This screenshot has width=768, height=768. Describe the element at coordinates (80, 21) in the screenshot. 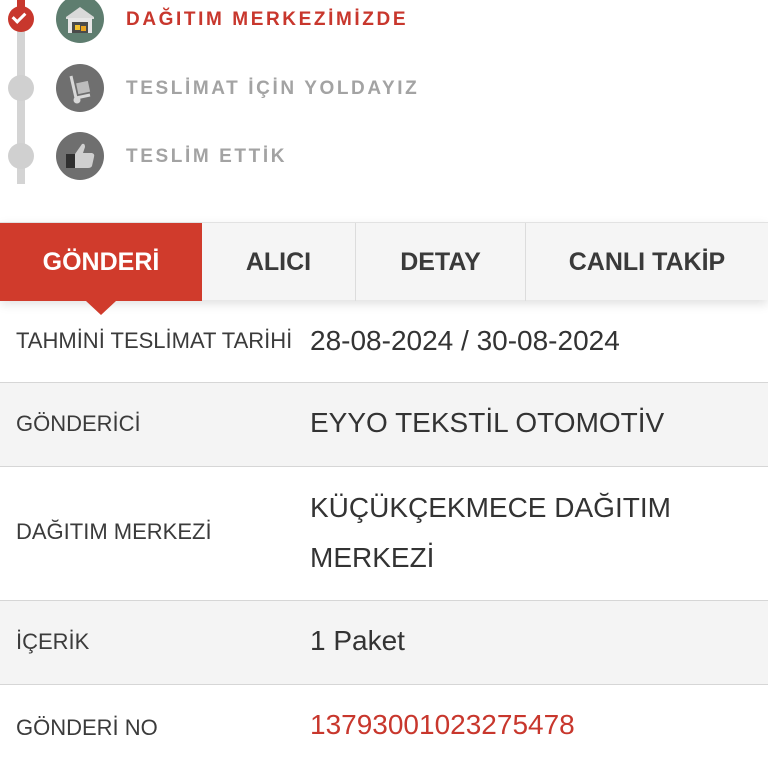

I see `warehouse-icon` at that location.